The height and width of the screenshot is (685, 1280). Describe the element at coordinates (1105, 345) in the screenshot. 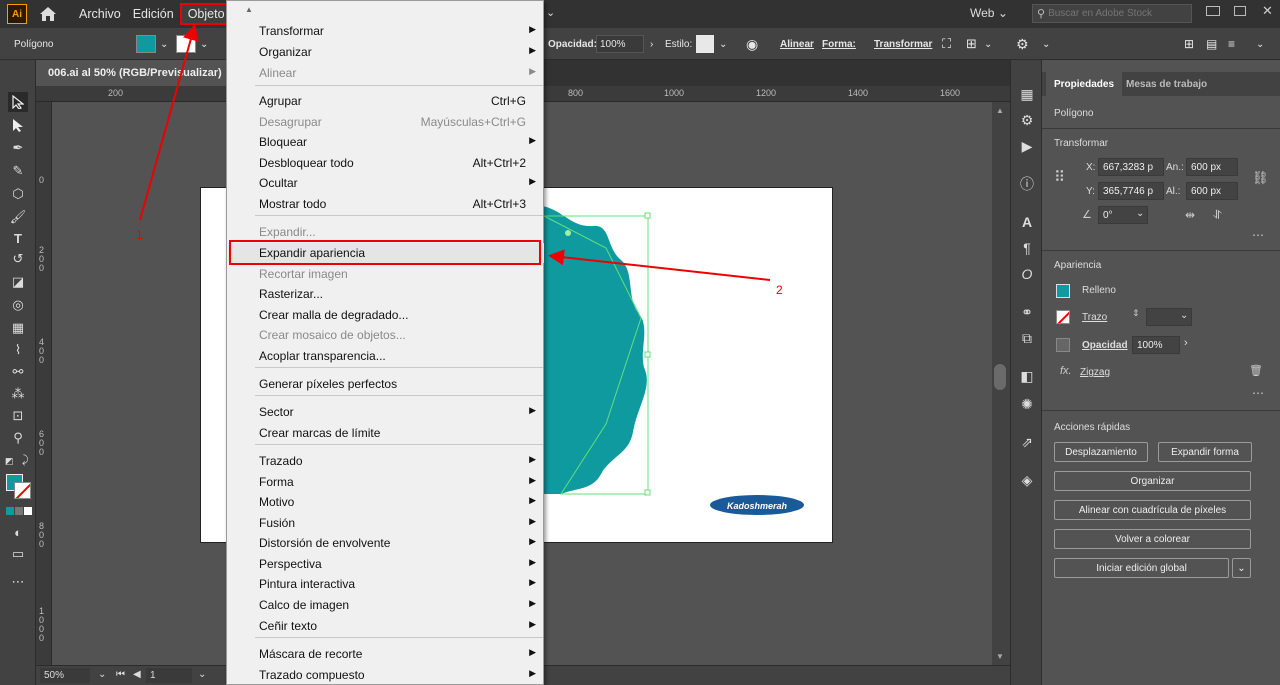

I see `opacity-label: Opacidad` at that location.